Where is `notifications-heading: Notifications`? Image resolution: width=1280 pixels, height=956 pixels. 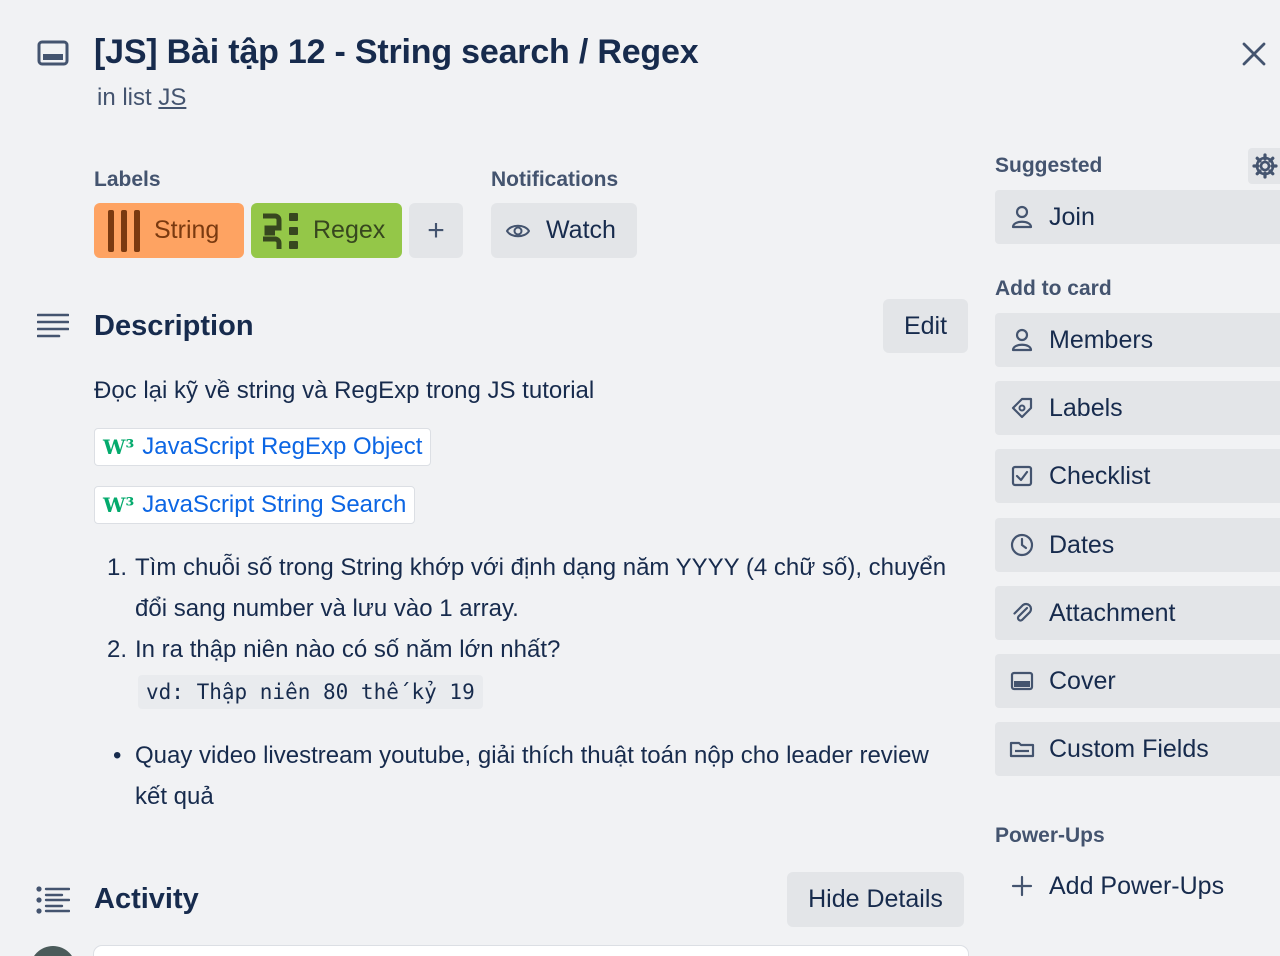
notifications-heading: Notifications is located at coordinates (555, 179).